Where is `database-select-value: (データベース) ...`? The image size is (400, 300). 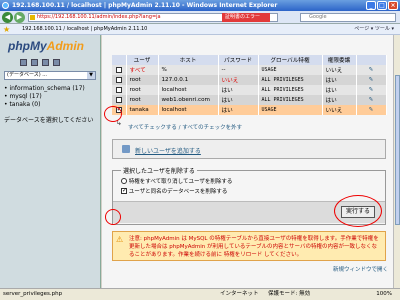 database-select-value: (データベース) ... is located at coordinates (27, 75).